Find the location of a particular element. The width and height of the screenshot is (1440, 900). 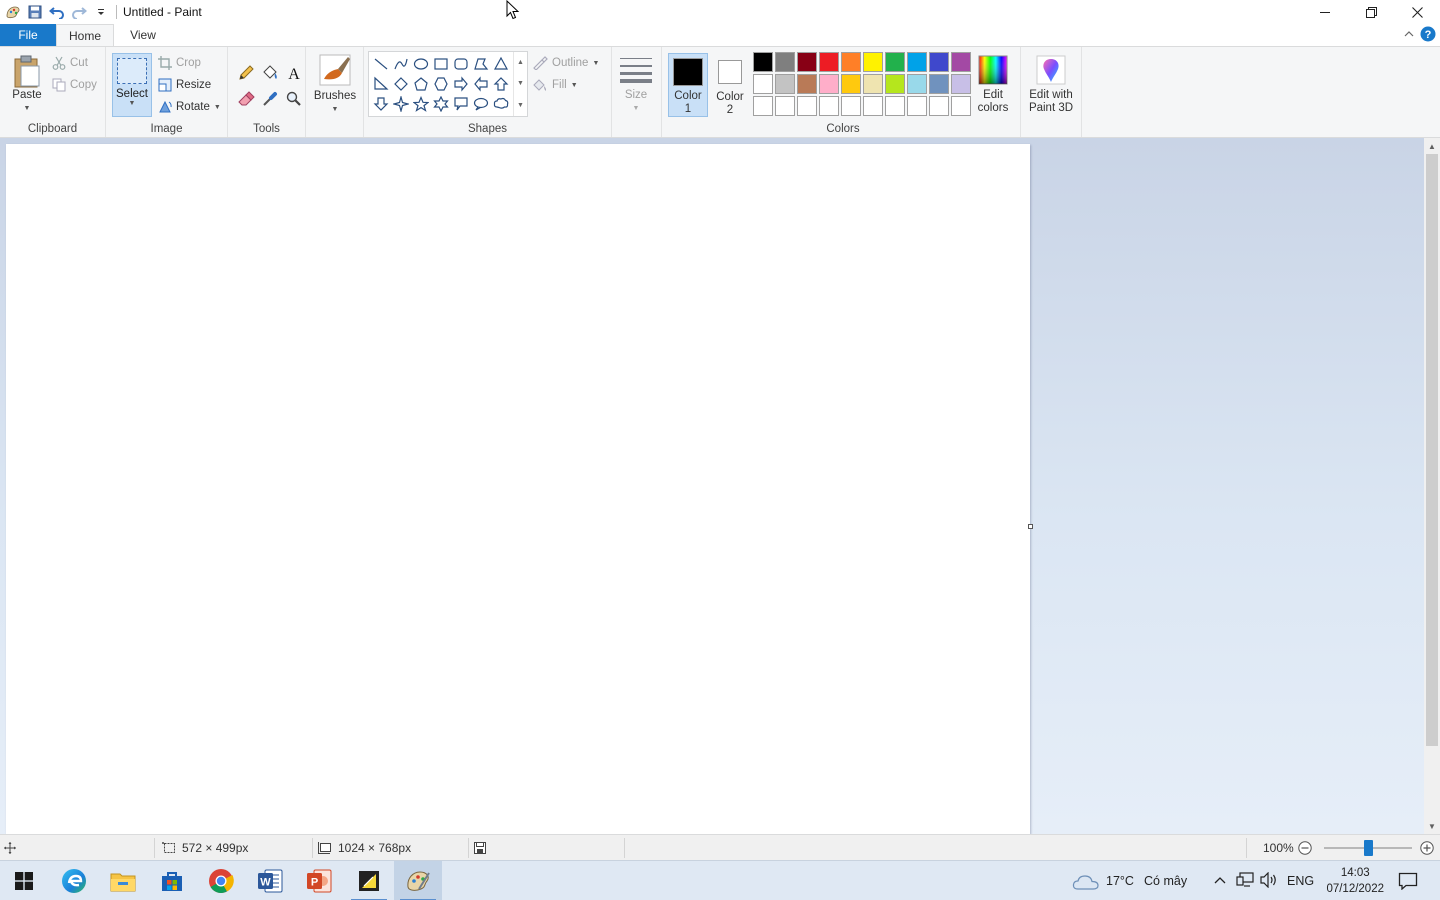

taskbar-word: W is located at coordinates (270, 880).